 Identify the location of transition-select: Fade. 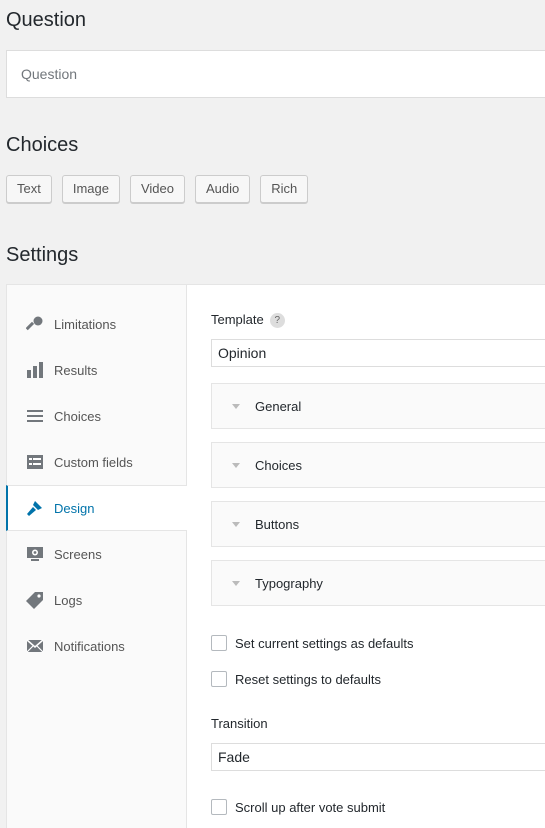
(378, 757).